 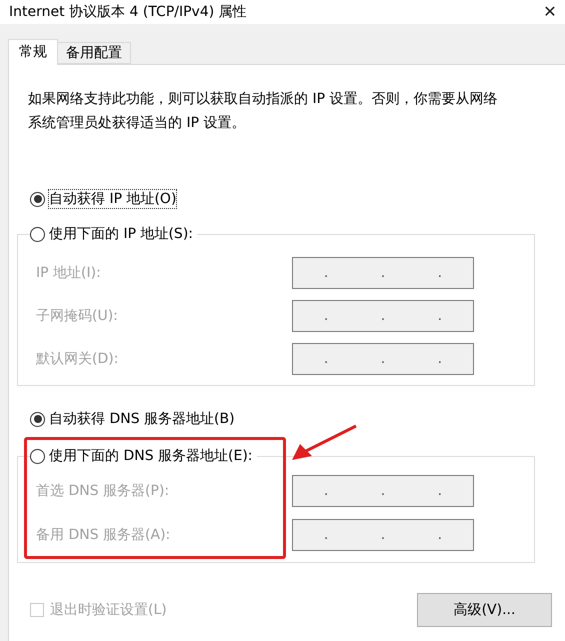 I want to click on radio-label: 使用下面的 IP 地址(S):, so click(x=121, y=234).